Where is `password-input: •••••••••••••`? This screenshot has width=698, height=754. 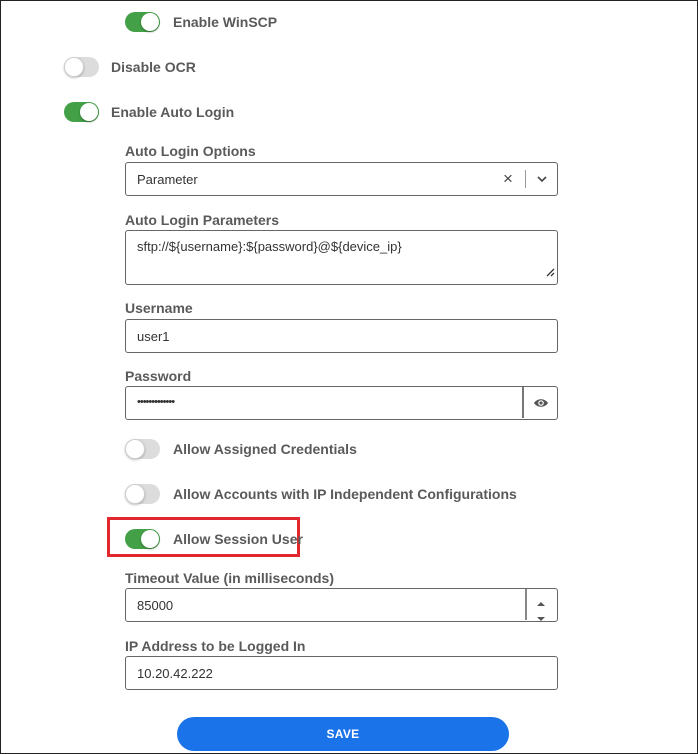 password-input: ••••••••••••• is located at coordinates (341, 403).